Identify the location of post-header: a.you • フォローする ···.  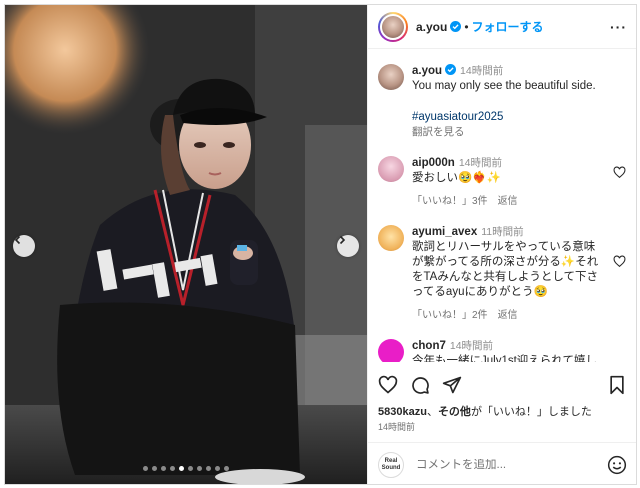
(502, 27).